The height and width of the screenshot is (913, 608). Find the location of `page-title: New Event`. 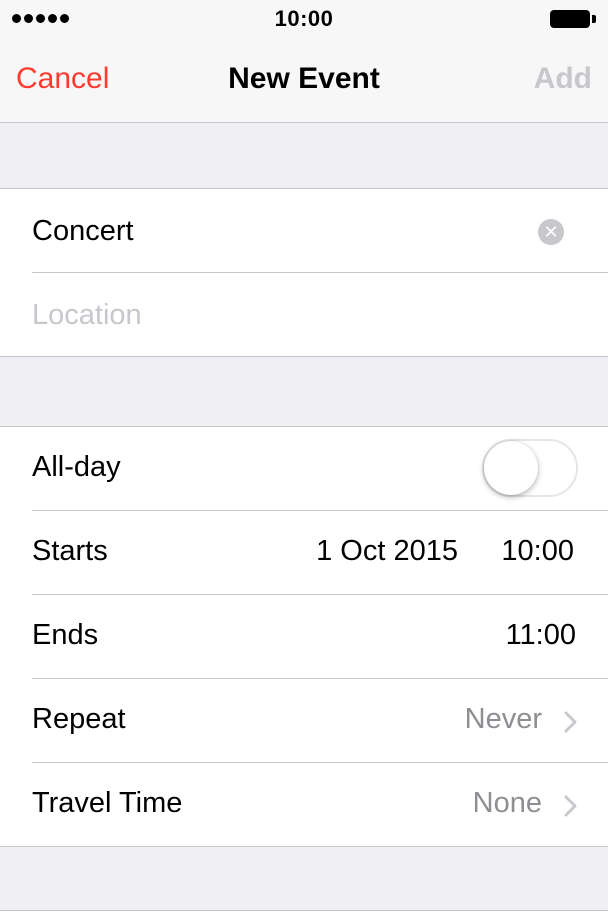

page-title: New Event is located at coordinates (304, 78).